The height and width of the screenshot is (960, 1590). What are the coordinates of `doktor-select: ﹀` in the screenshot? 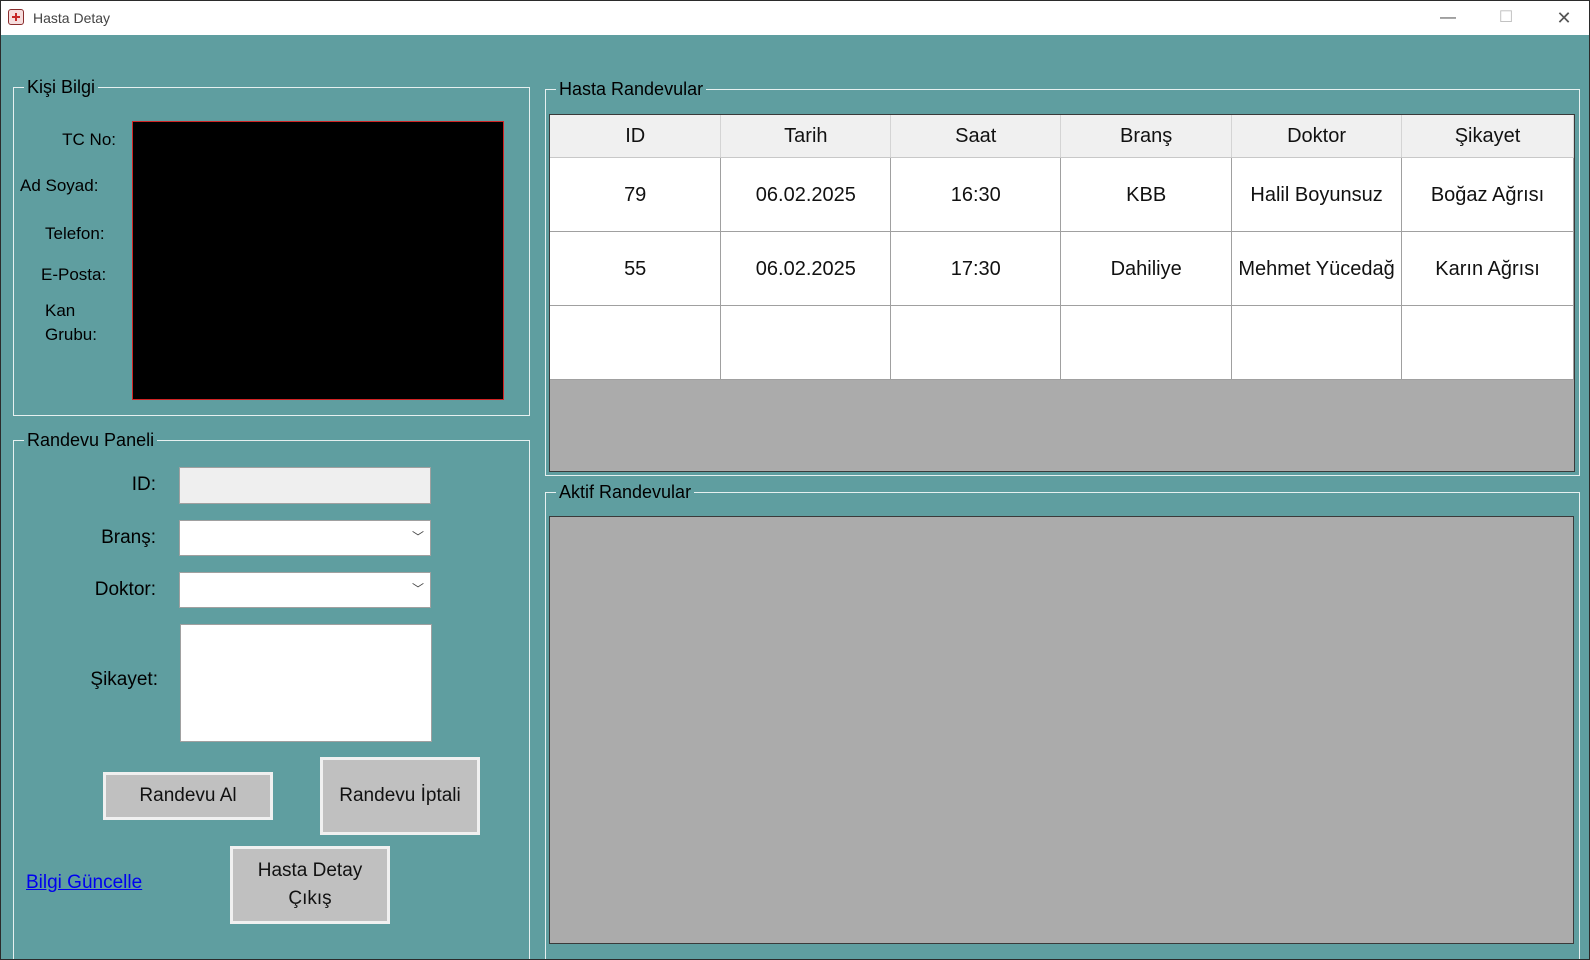 It's located at (305, 590).